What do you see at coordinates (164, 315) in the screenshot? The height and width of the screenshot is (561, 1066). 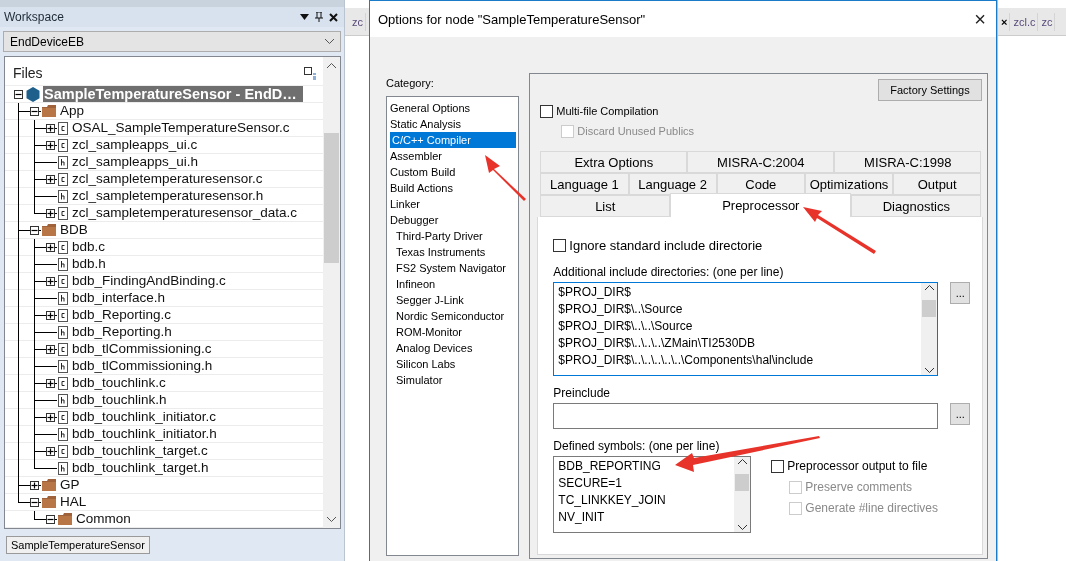 I see `tree-item: bdb_Reporting.c` at bounding box center [164, 315].